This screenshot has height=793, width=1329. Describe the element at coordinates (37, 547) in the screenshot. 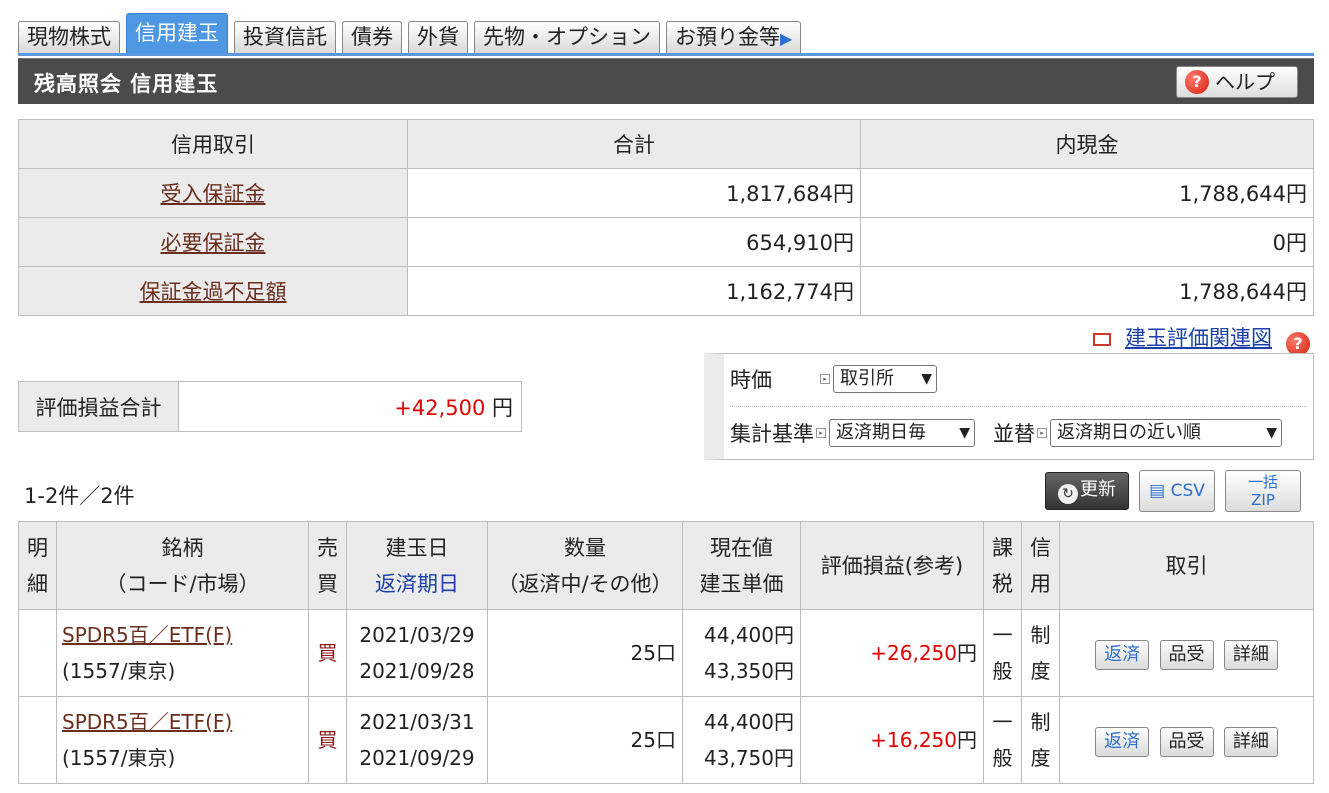

I see `header-detail: 明` at that location.